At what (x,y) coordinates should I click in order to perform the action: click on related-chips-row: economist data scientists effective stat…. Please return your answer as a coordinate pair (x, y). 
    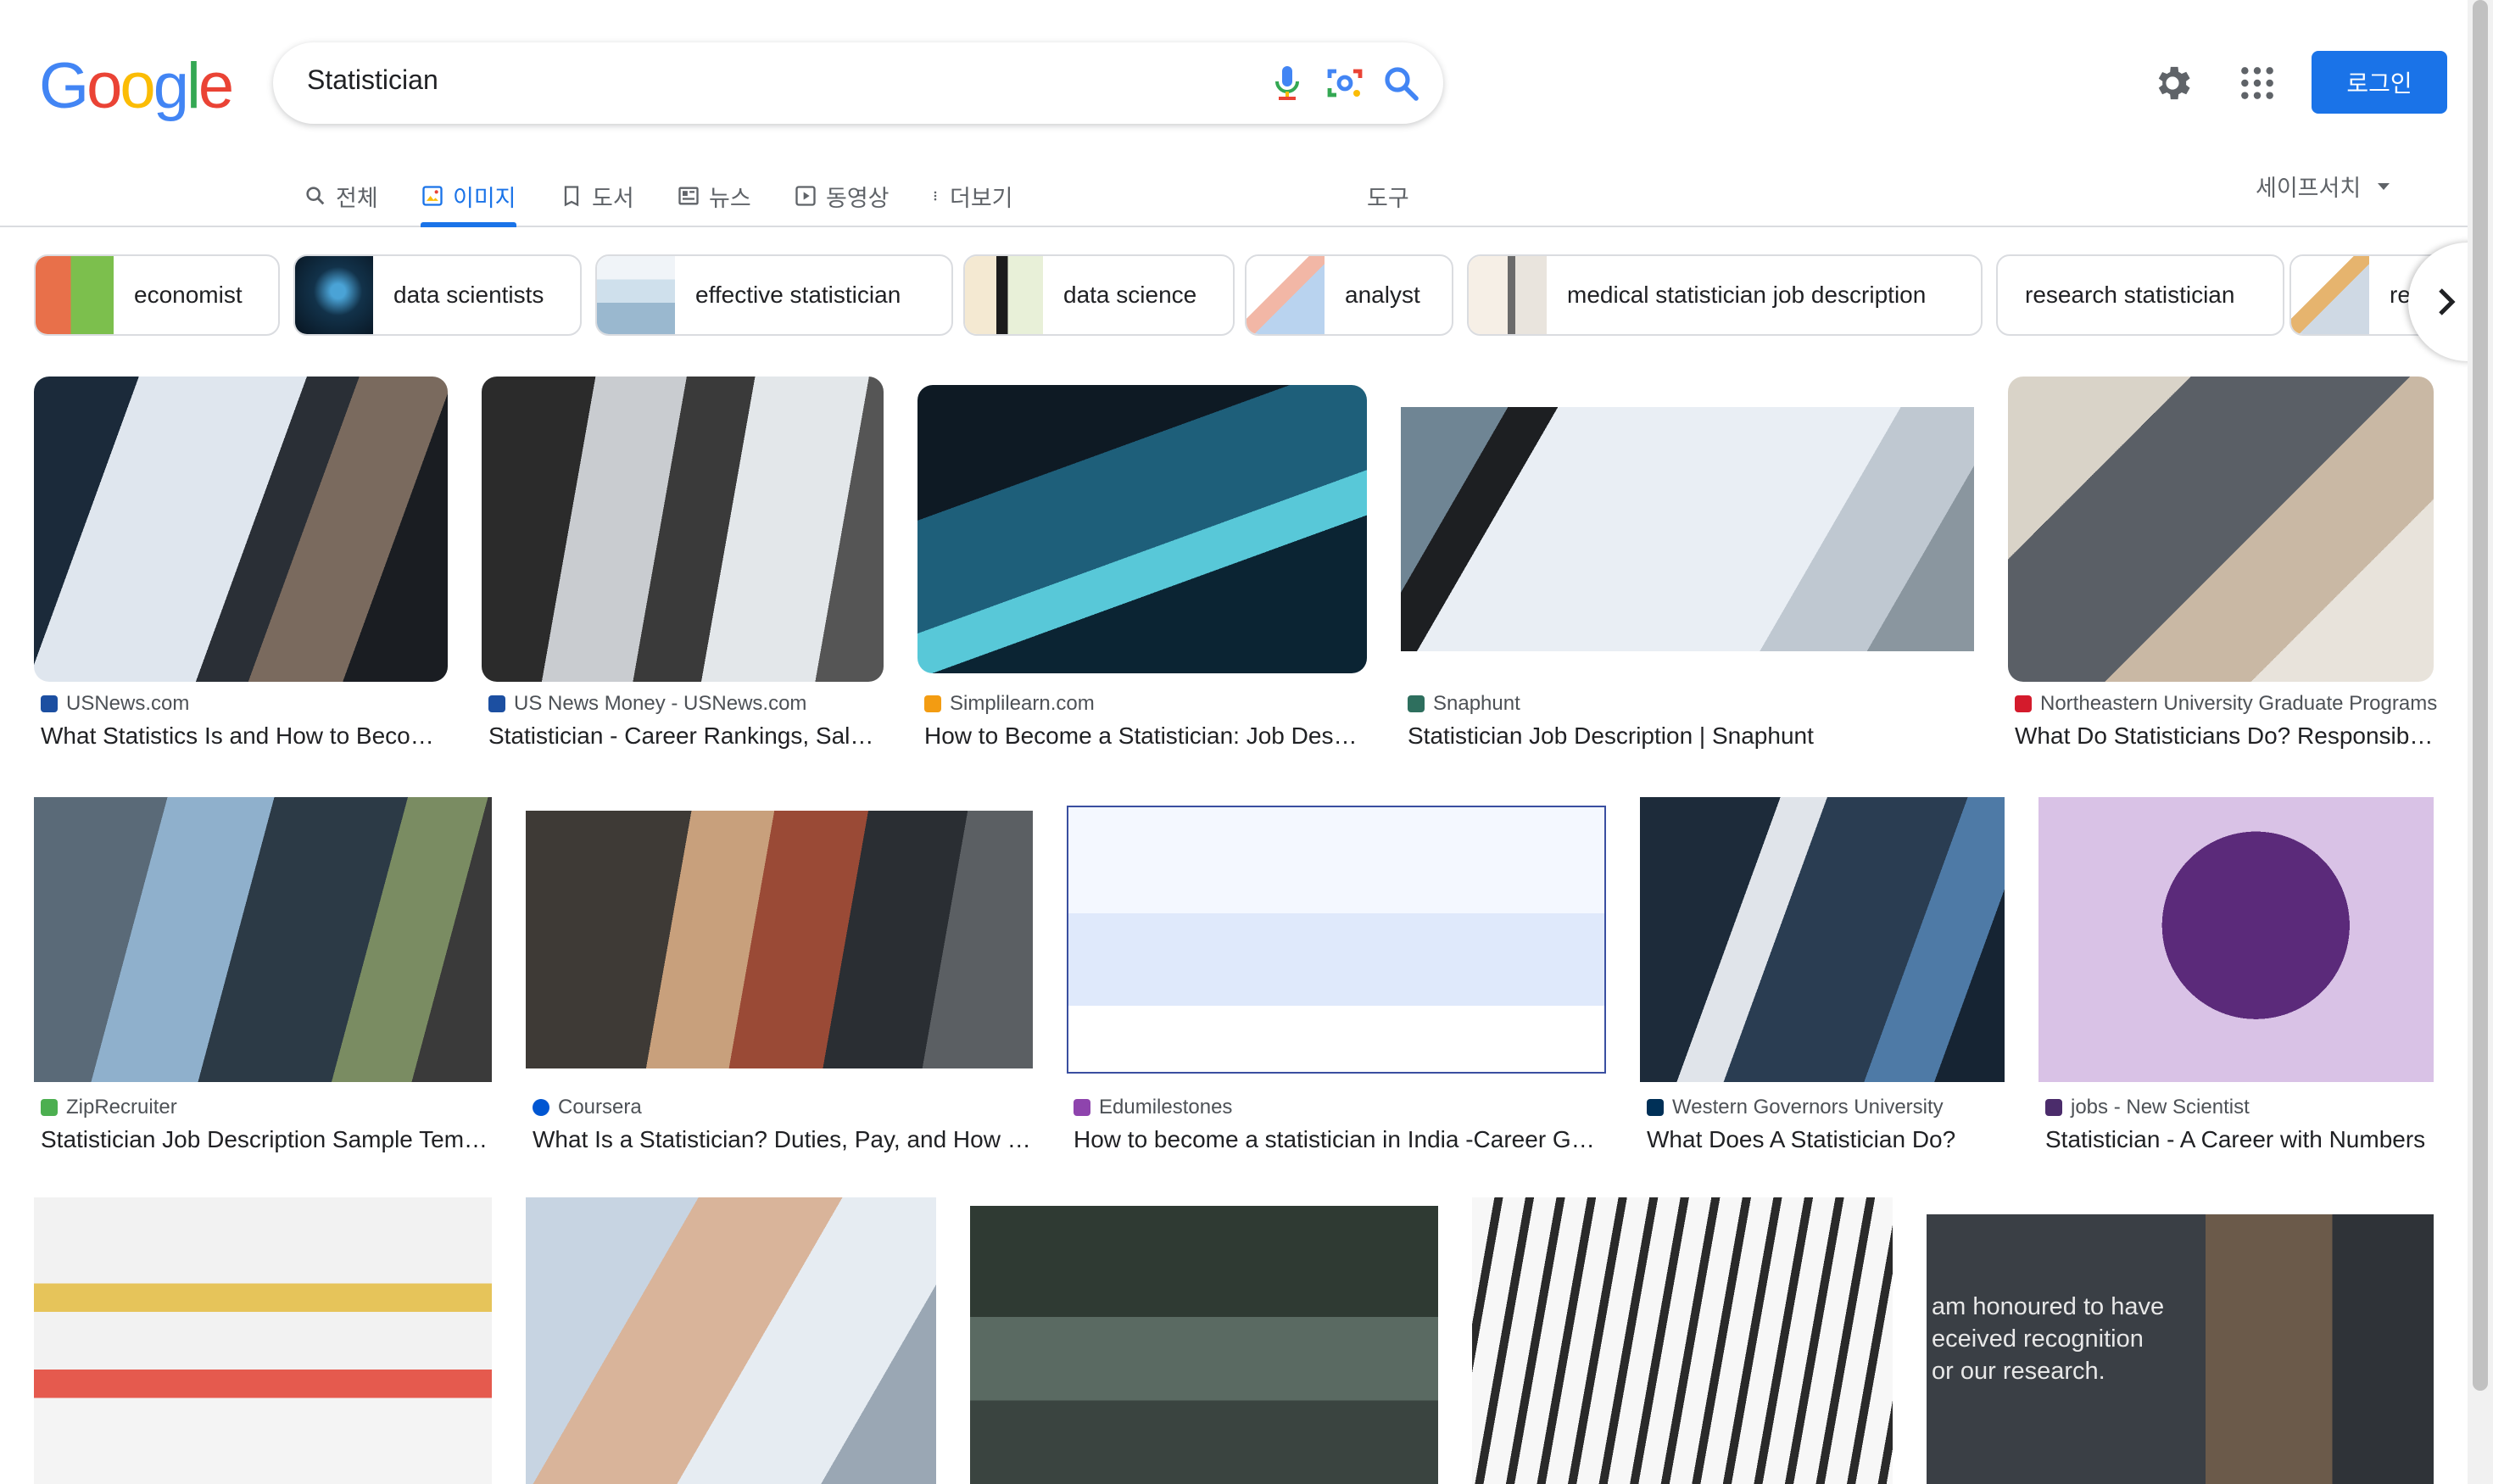
    Looking at the image, I should click on (1238, 295).